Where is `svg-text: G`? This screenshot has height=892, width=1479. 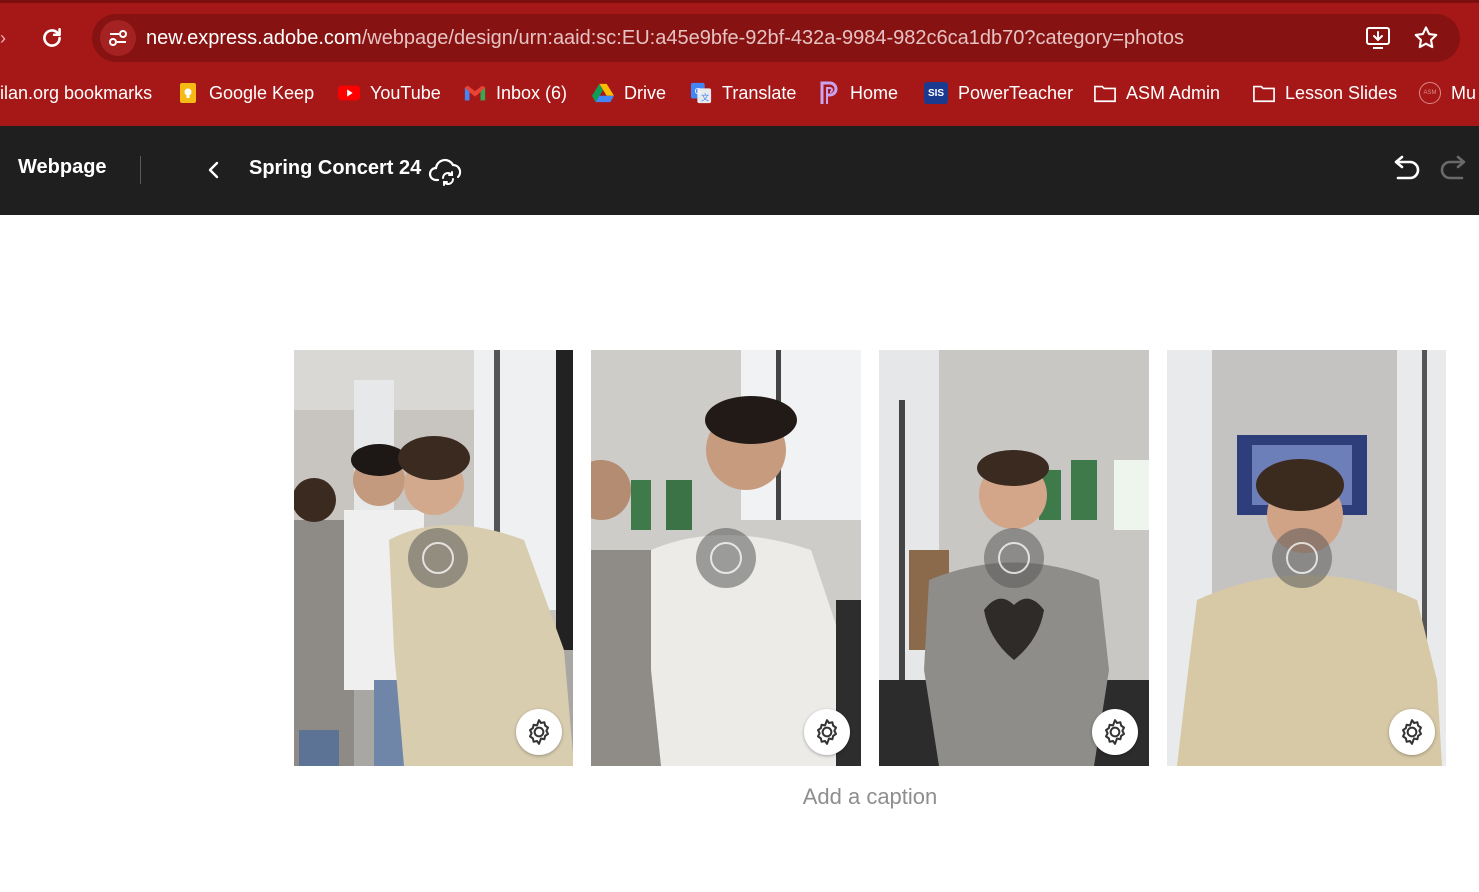
svg-text: G is located at coordinates (698, 91).